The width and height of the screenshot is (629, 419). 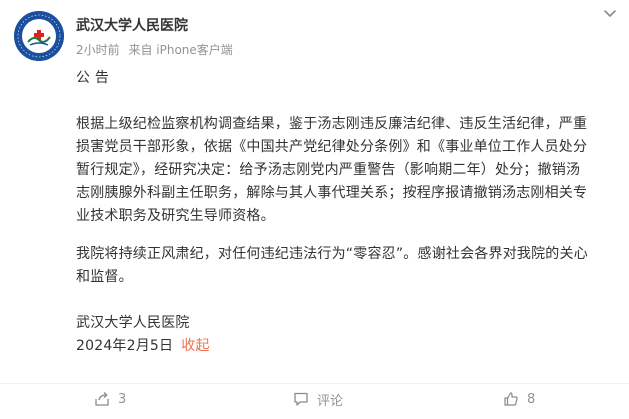 What do you see at coordinates (122, 399) in the screenshot?
I see `share-count: 3` at bounding box center [122, 399].